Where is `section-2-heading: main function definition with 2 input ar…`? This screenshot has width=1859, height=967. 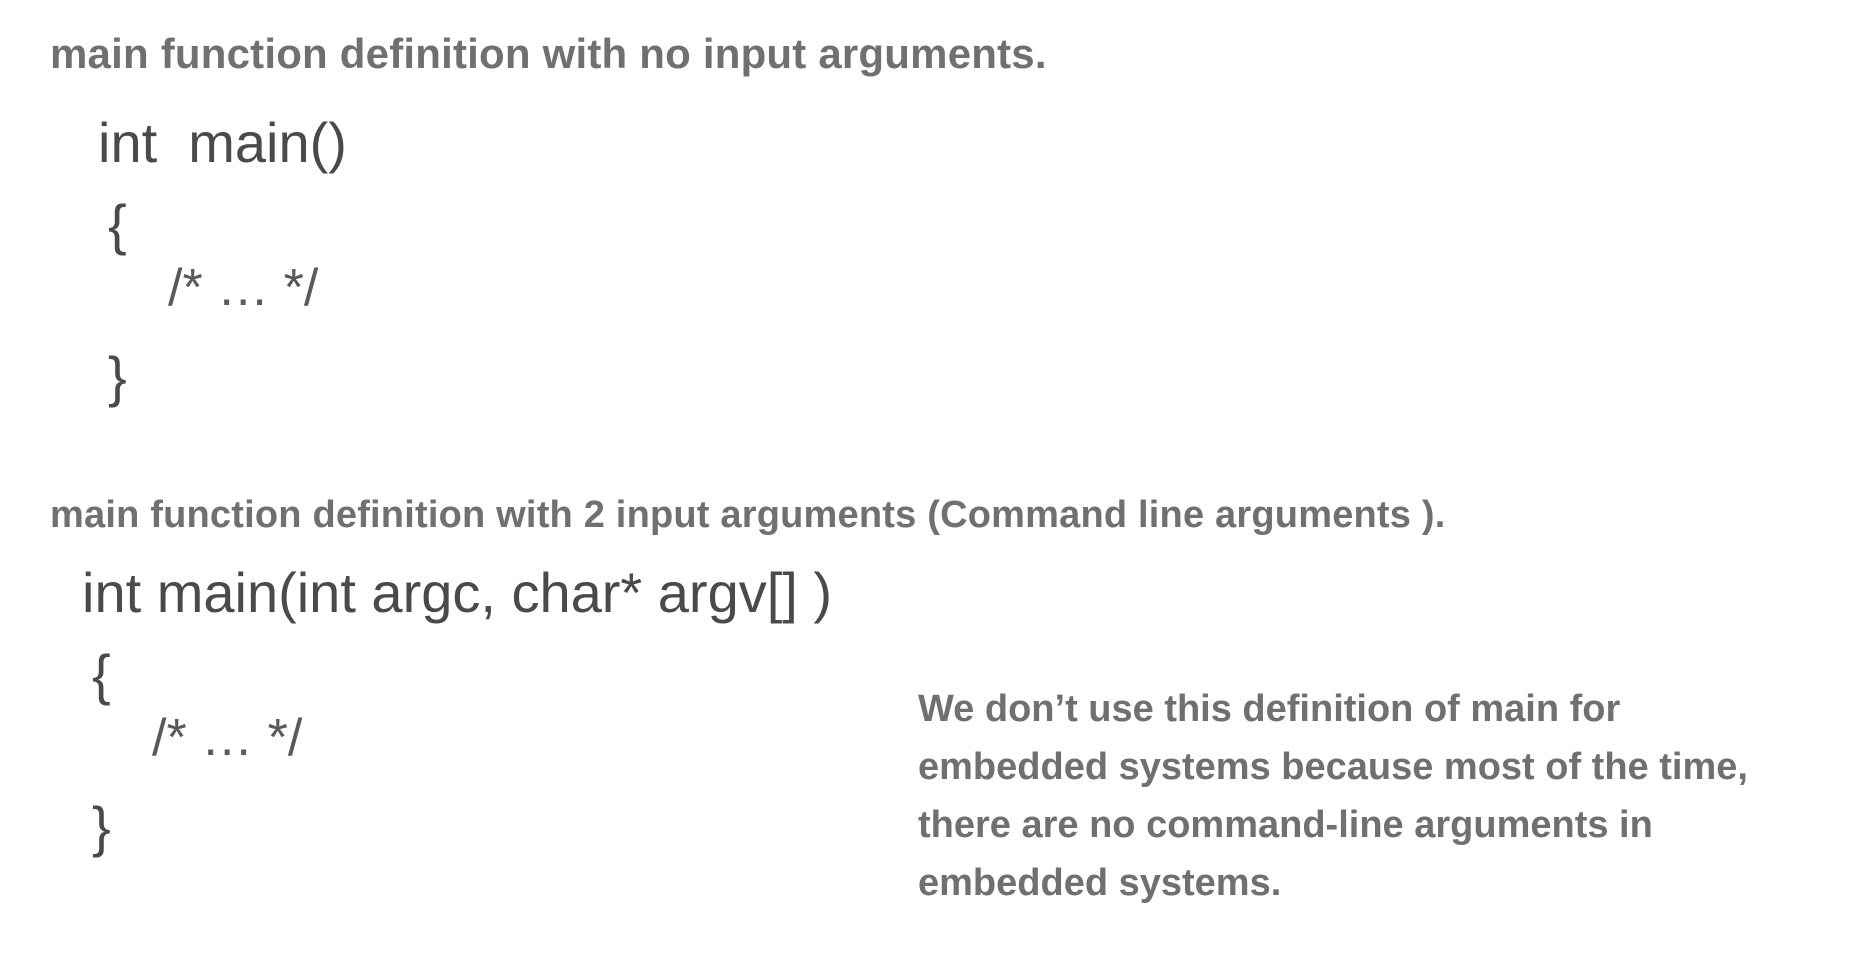 section-2-heading: main function definition with 2 input ar… is located at coordinates (748, 515).